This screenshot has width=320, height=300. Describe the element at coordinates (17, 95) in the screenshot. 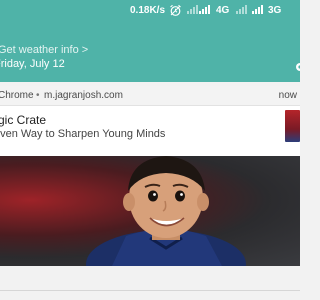

I see `app-name: Chrome` at that location.